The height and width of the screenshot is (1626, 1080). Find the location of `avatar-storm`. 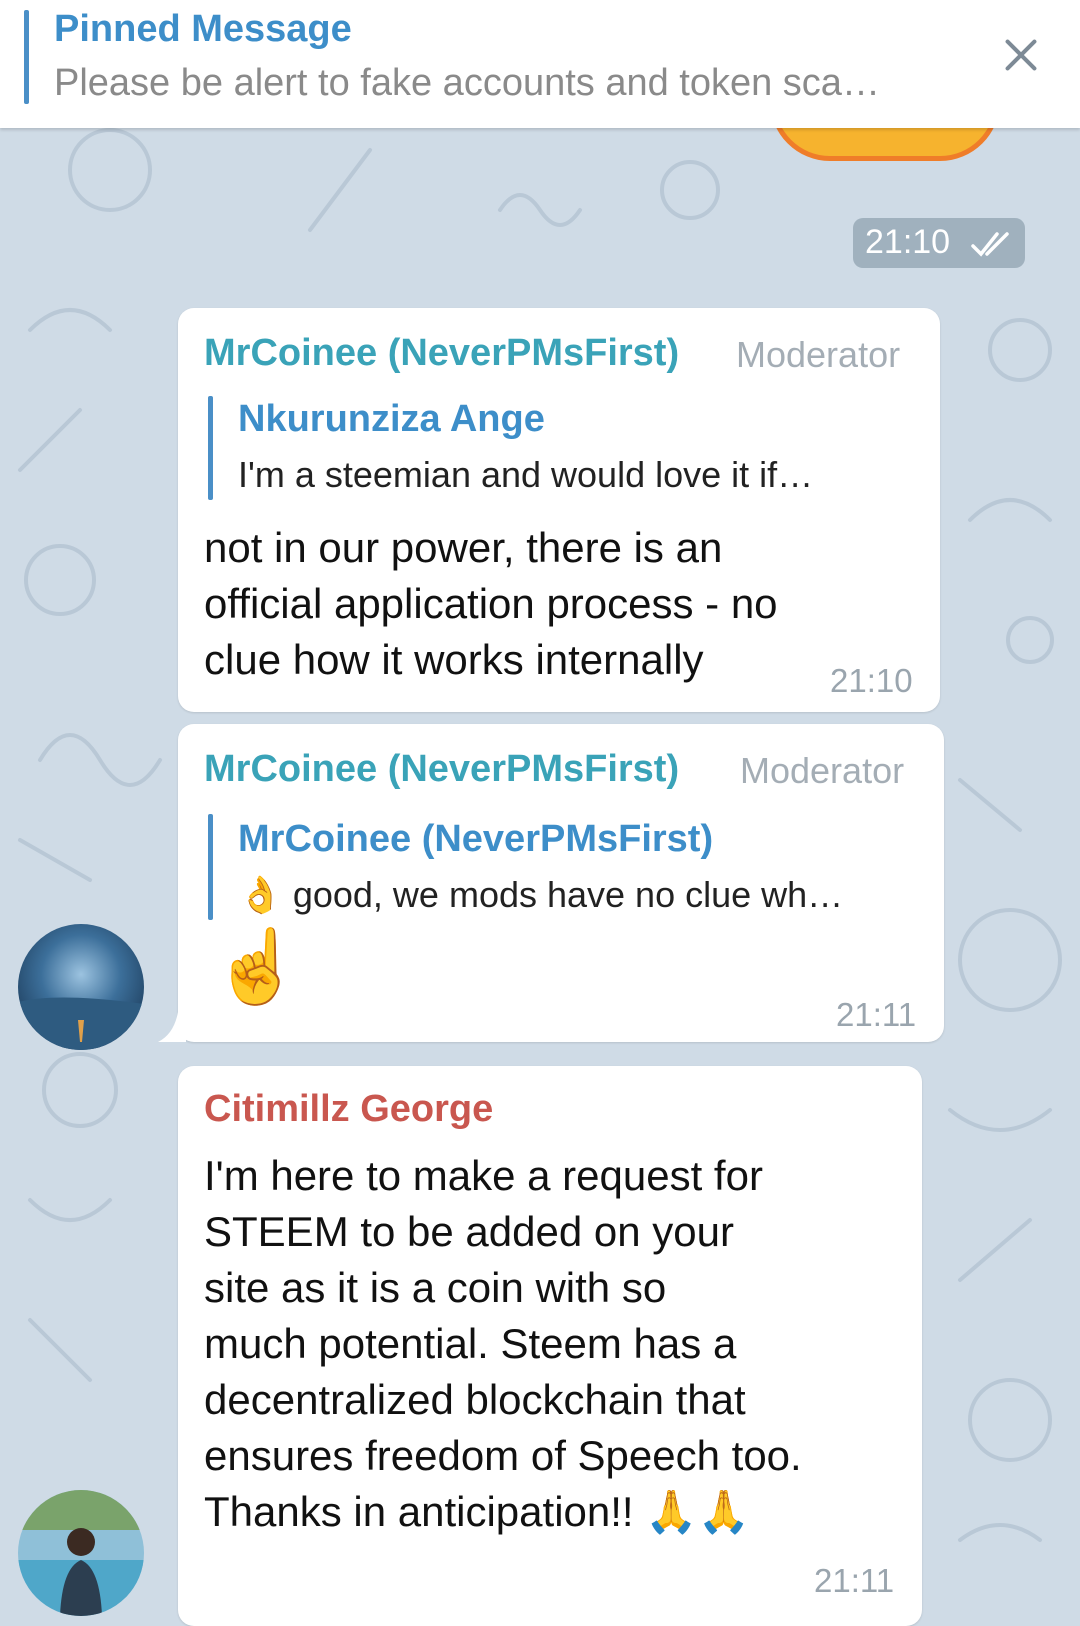

avatar-storm is located at coordinates (81, 987).